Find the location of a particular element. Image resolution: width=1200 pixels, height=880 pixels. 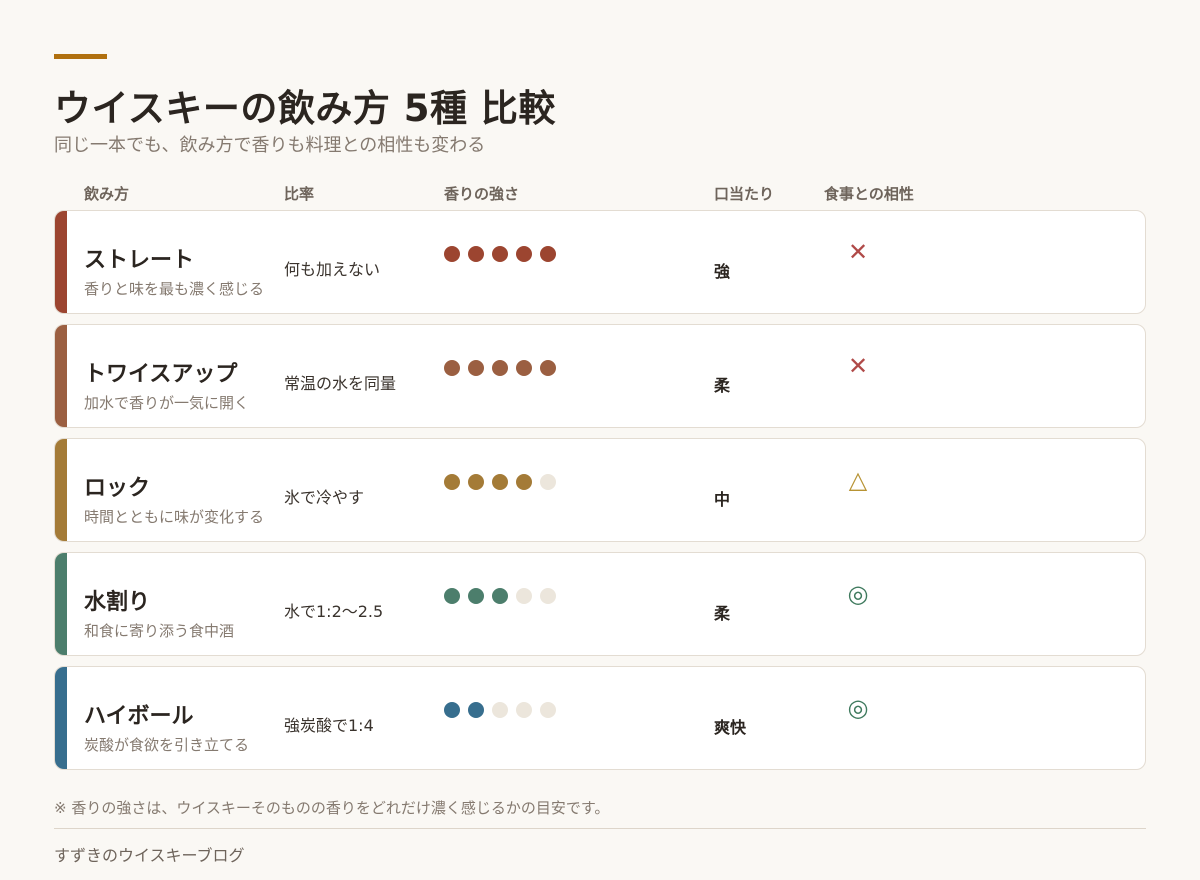

table-row: トワイスアップ加水で香りが一気に開く 常温の水を同量 柔 ✕ is located at coordinates (600, 376).